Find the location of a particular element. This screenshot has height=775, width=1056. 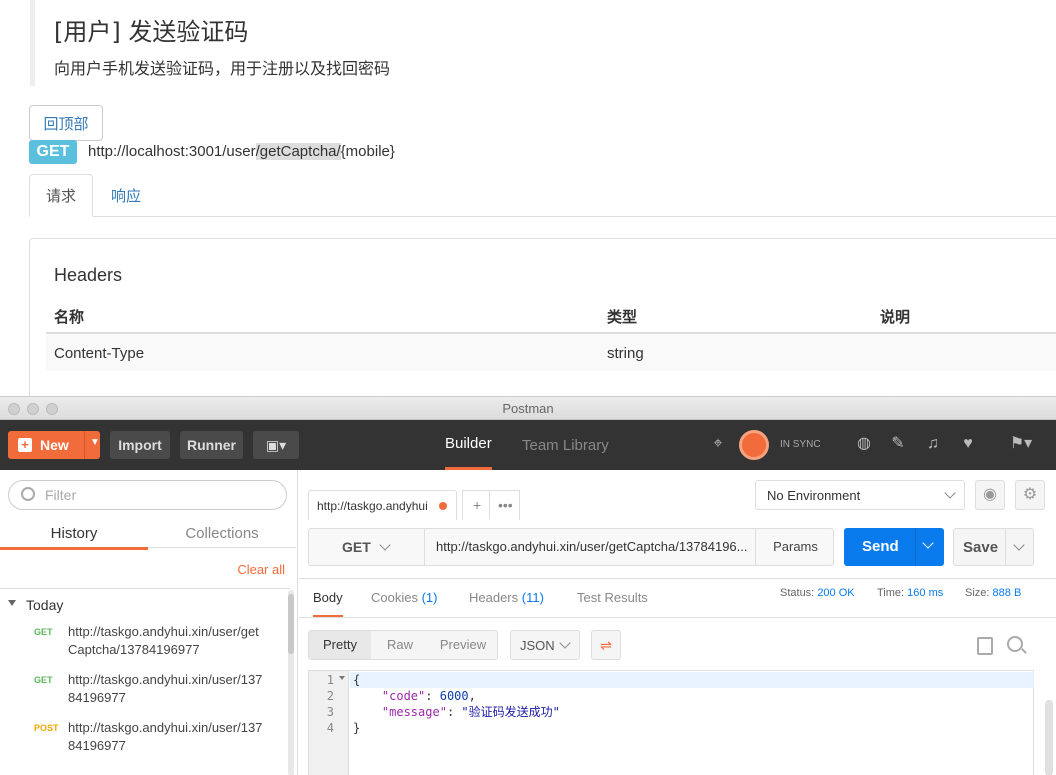

new-button: + New ▼ is located at coordinates (54, 445).